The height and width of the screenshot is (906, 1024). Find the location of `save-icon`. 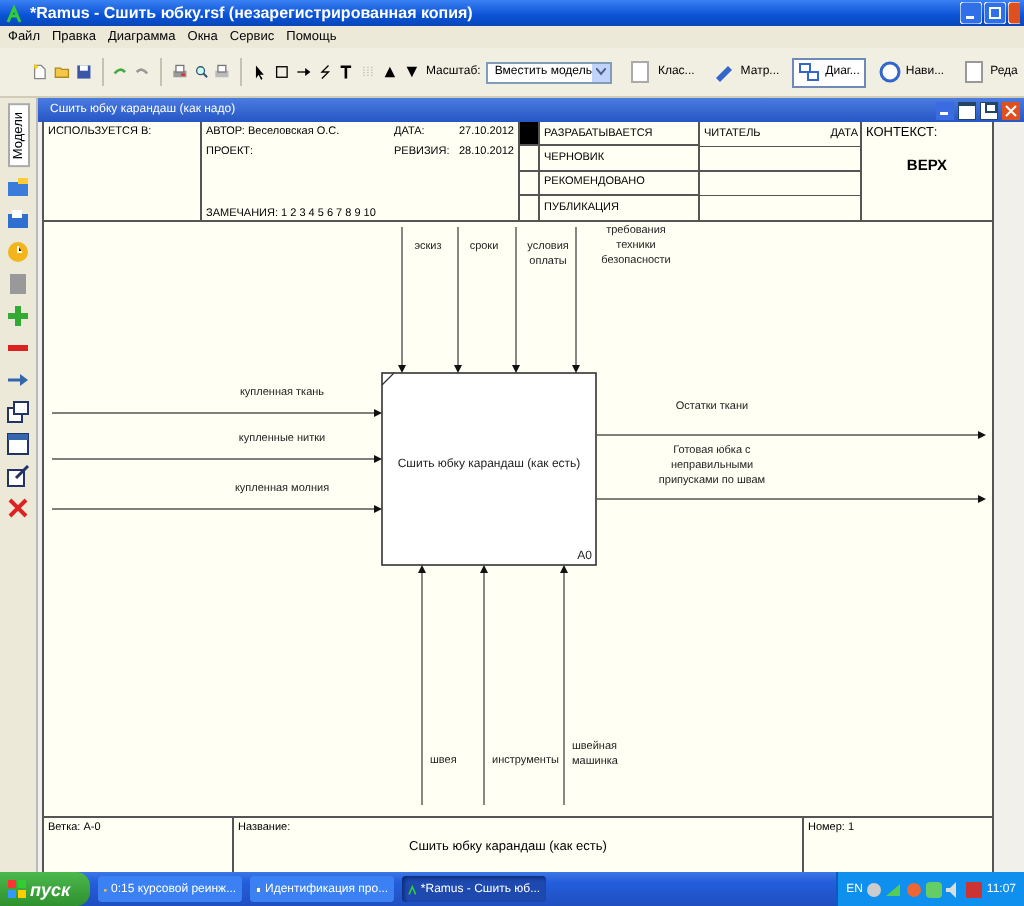

save-icon is located at coordinates (83, 72).